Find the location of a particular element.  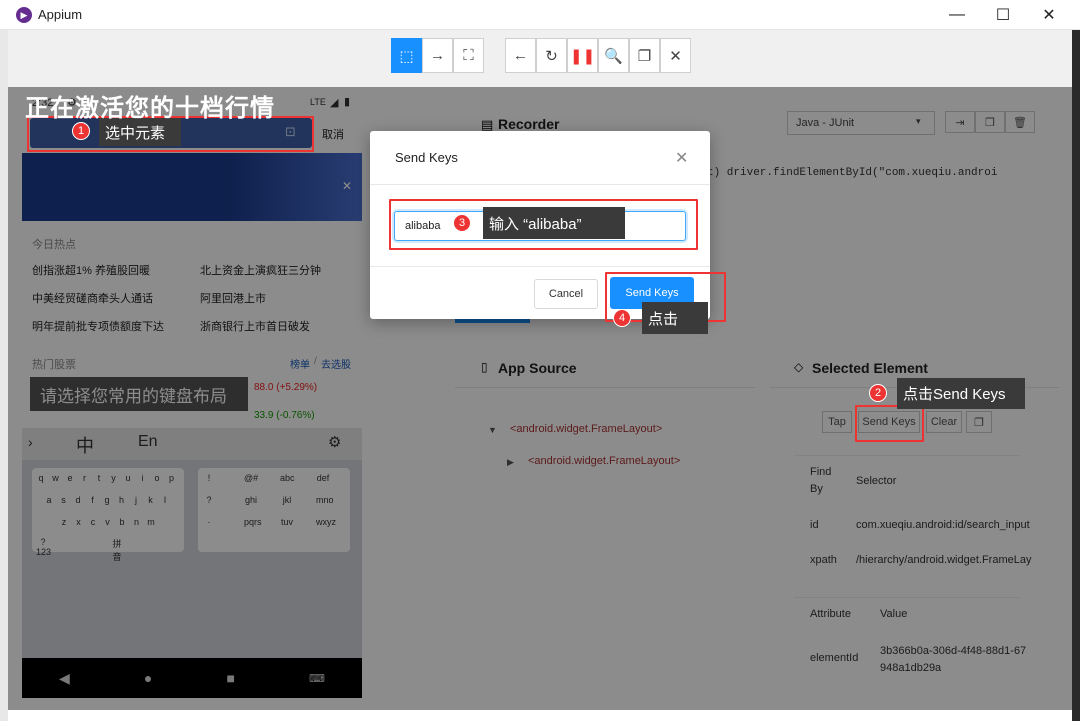

tap-coords-icon: ⛶ is located at coordinates (468, 55).